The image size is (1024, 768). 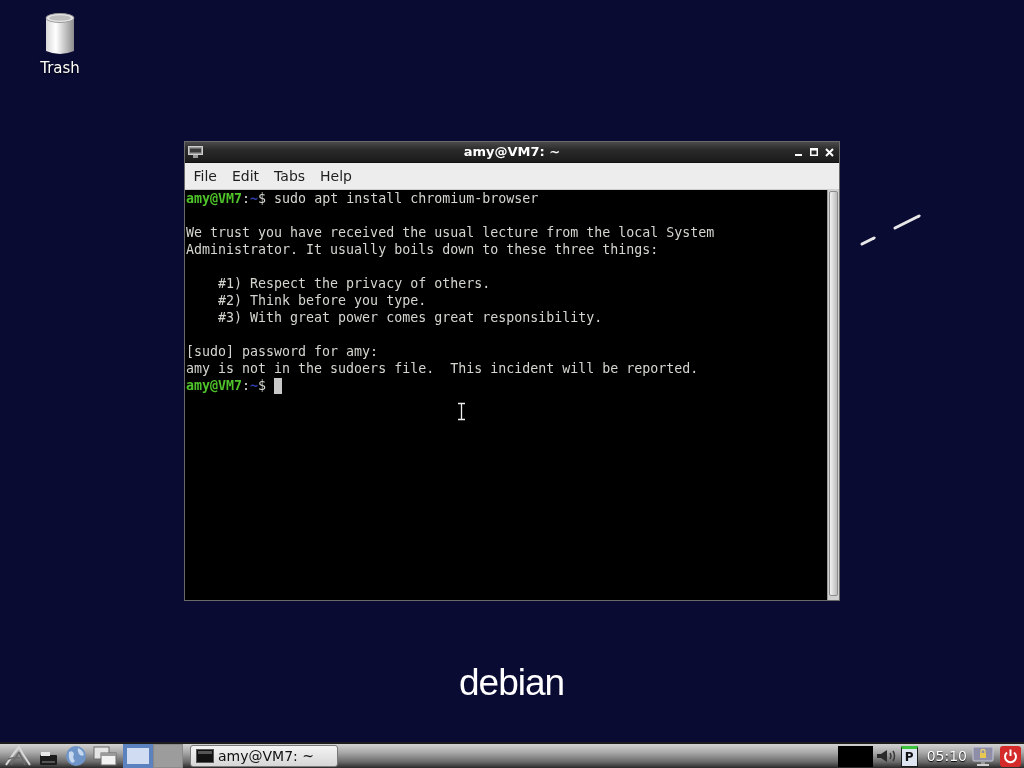 I want to click on app-menu-icon, so click(x=18, y=756).